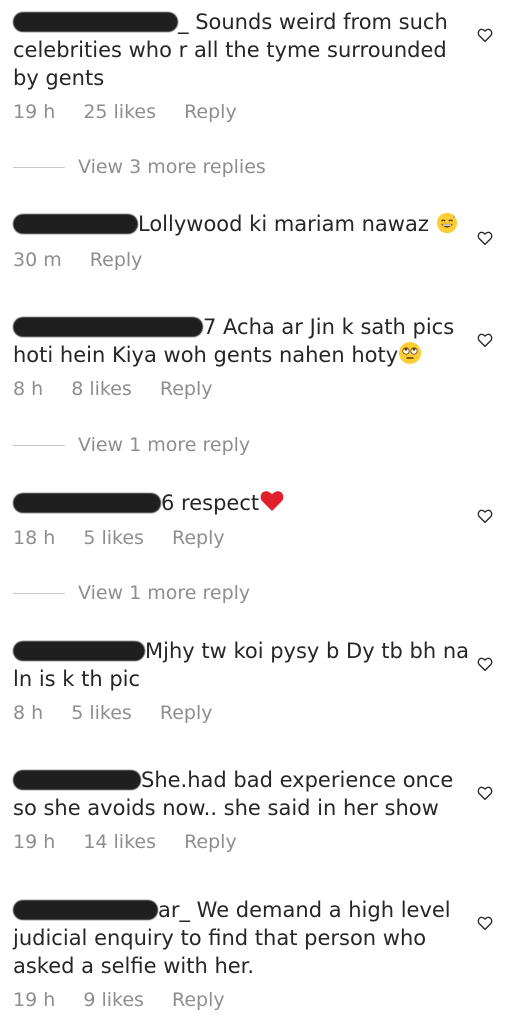 Image resolution: width=510 pixels, height=1024 pixels. Describe the element at coordinates (410, 353) in the screenshot. I see `rolling-eyes-emoji` at that location.